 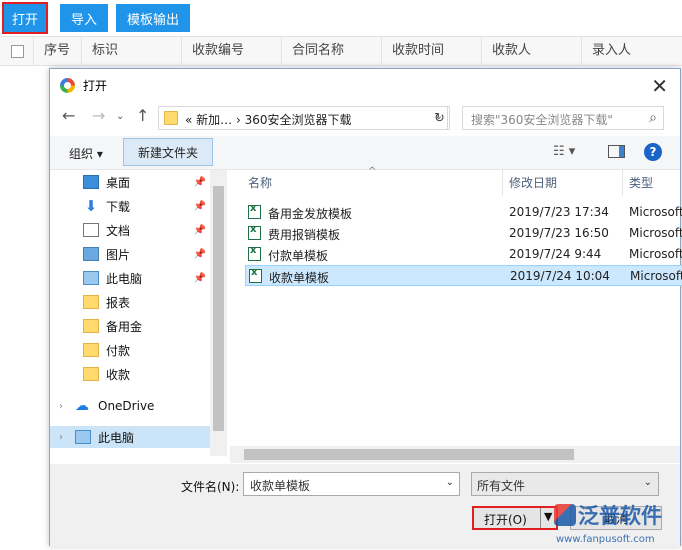 What do you see at coordinates (463, 275) in the screenshot?
I see `file-row-selected: 收款单模板 2019/7/24 10:04 Microsoft` at bounding box center [463, 275].